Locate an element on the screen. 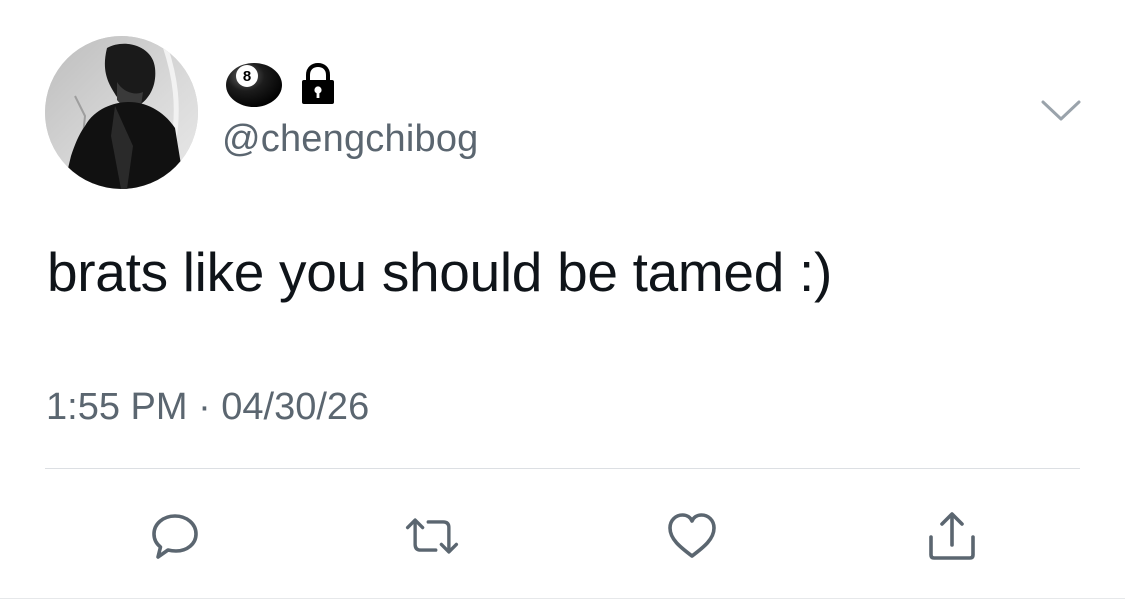 The width and height of the screenshot is (1125, 601). lock-icon is located at coordinates (318, 83).